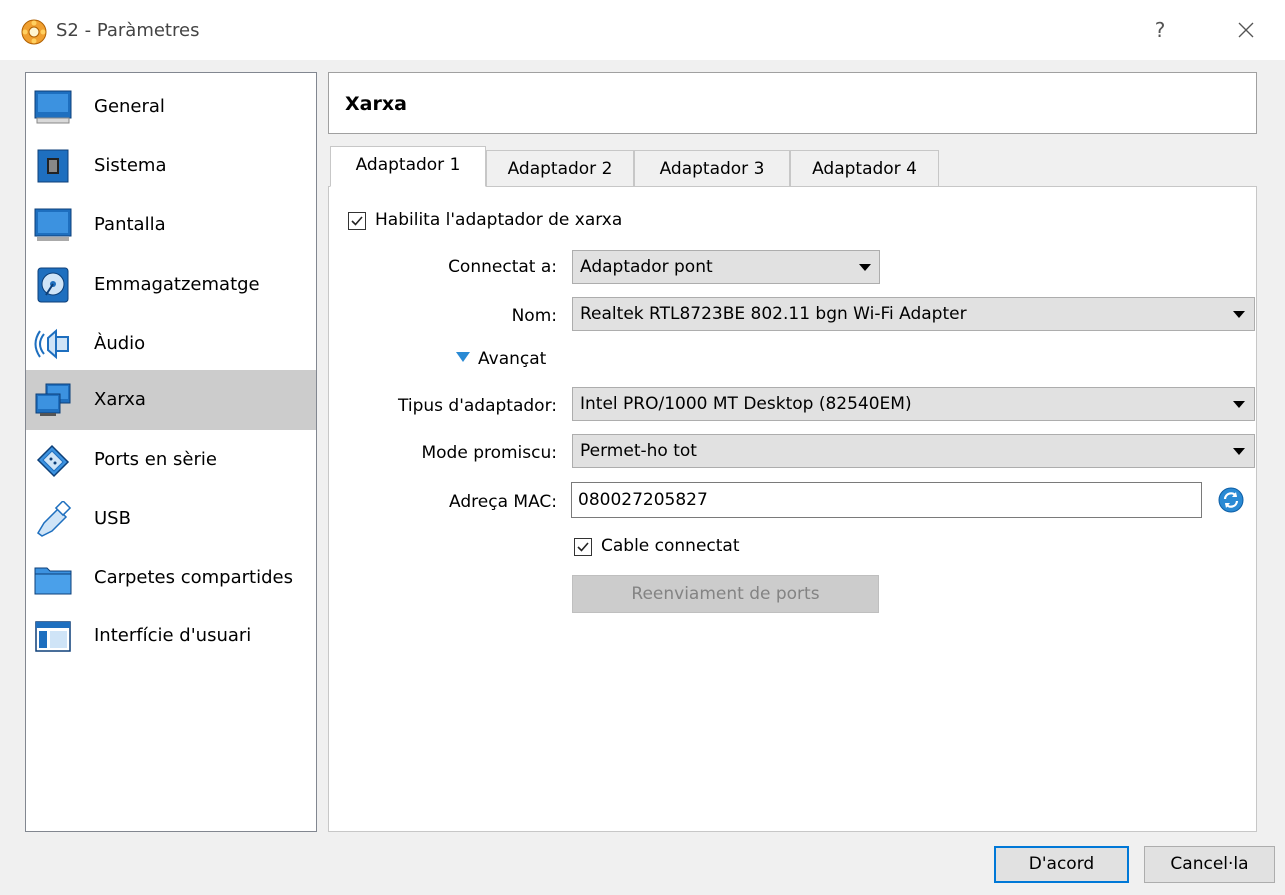  Describe the element at coordinates (498, 220) in the screenshot. I see `enable-adapter-label: Habilita l'adaptador de xarxa` at that location.